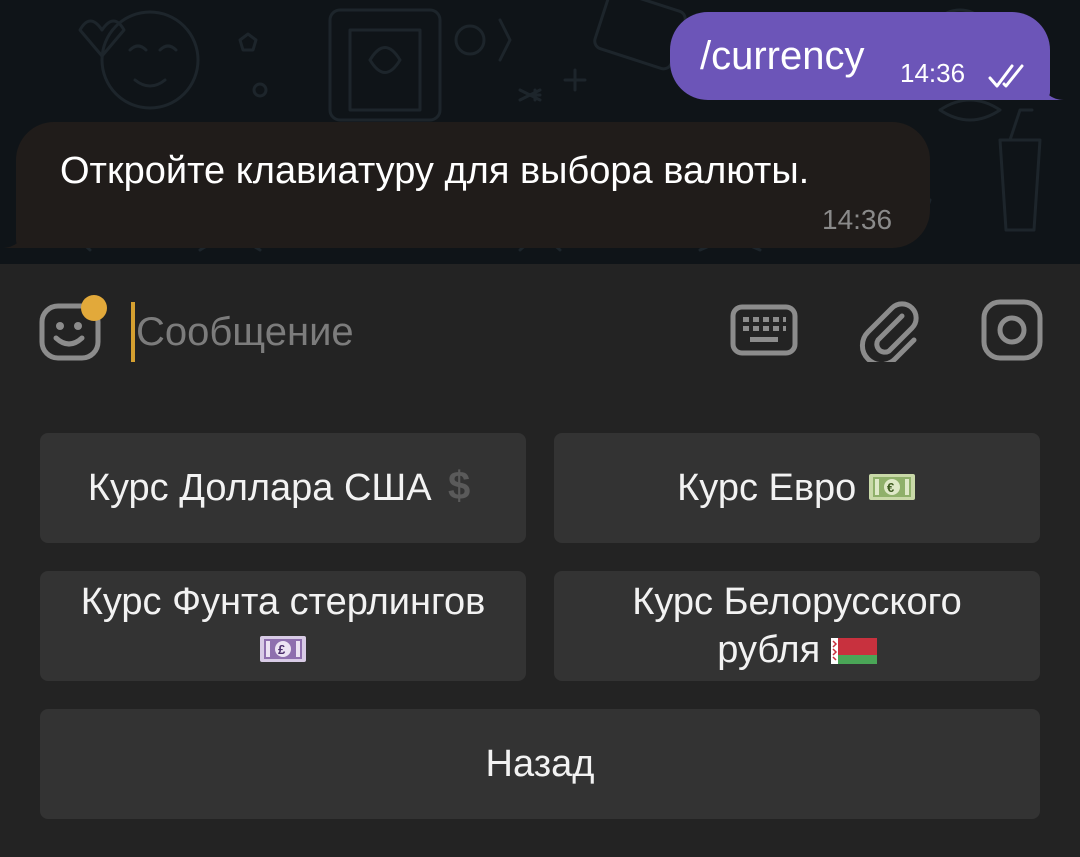 This screenshot has height=857, width=1080. Describe the element at coordinates (1006, 76) in the screenshot. I see `double-check-icon` at that location.